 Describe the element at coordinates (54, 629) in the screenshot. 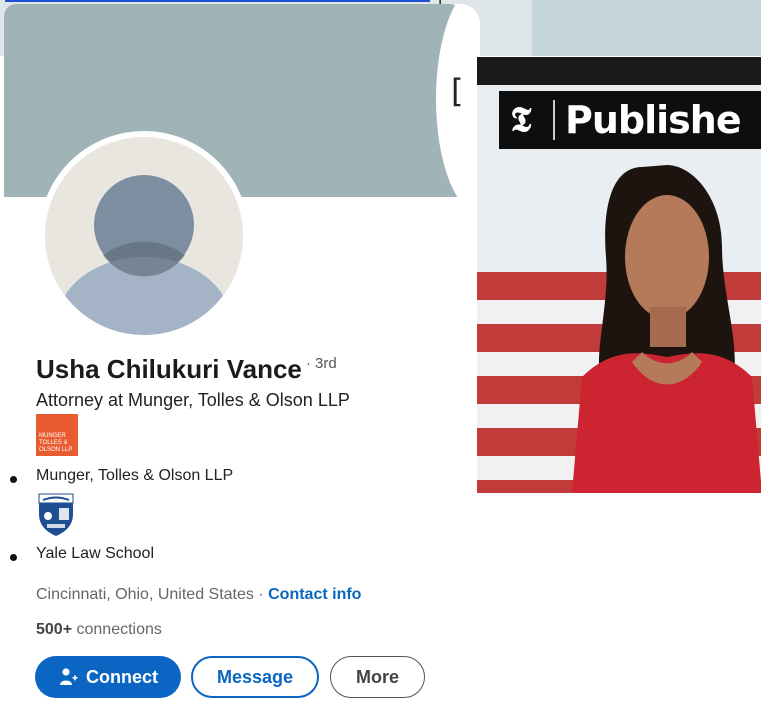

I see `connections-number: 500+` at that location.